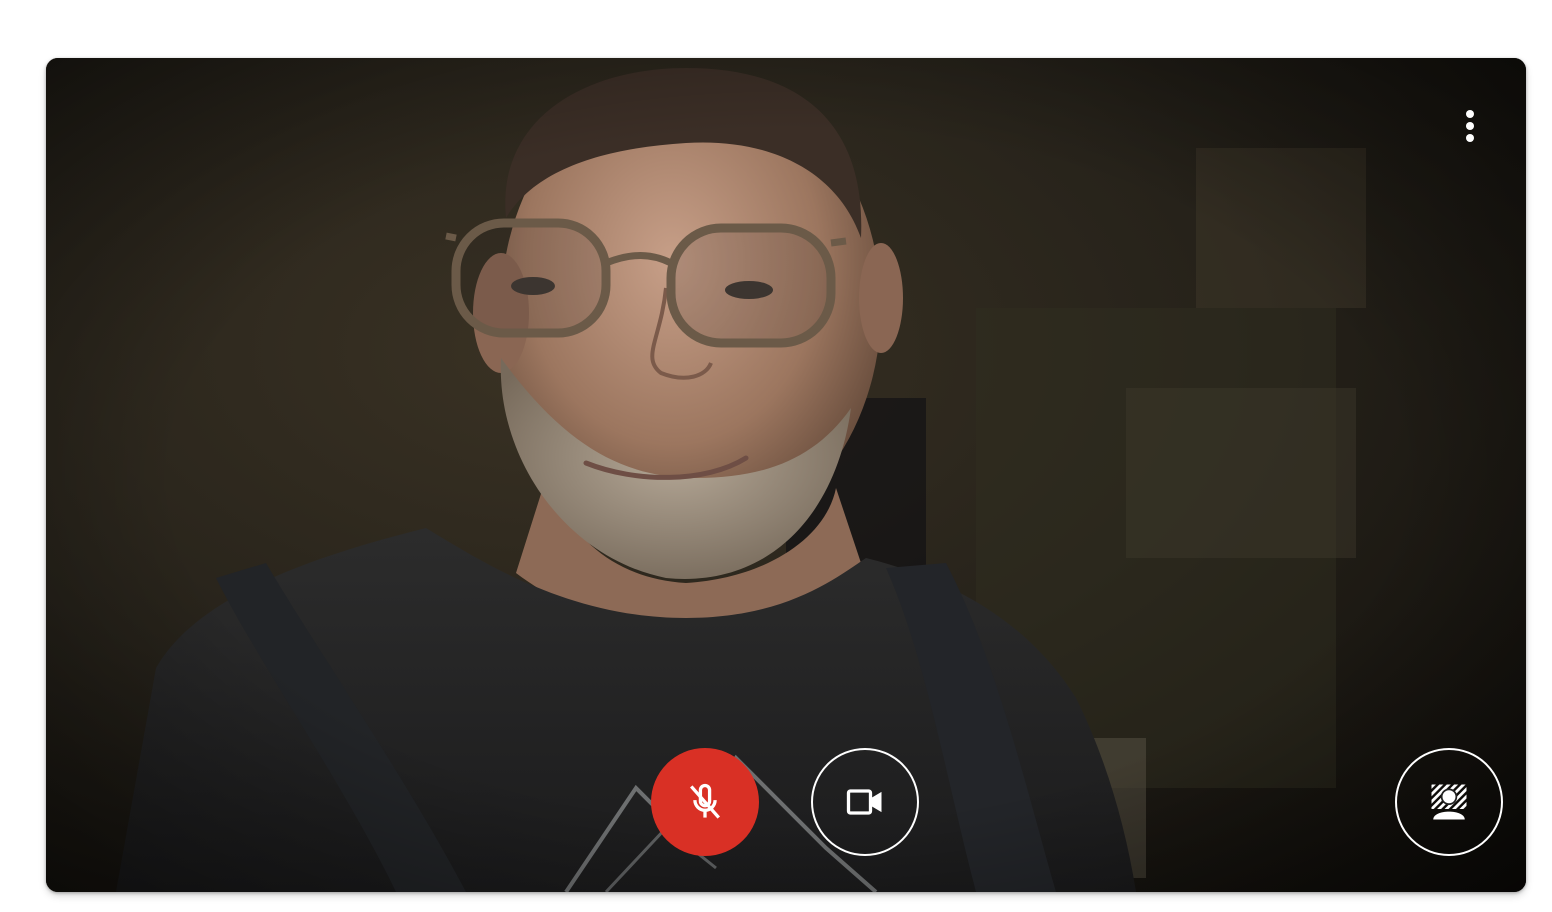 This screenshot has height=912, width=1552. I want to click on more-vert-icon, so click(1470, 126).